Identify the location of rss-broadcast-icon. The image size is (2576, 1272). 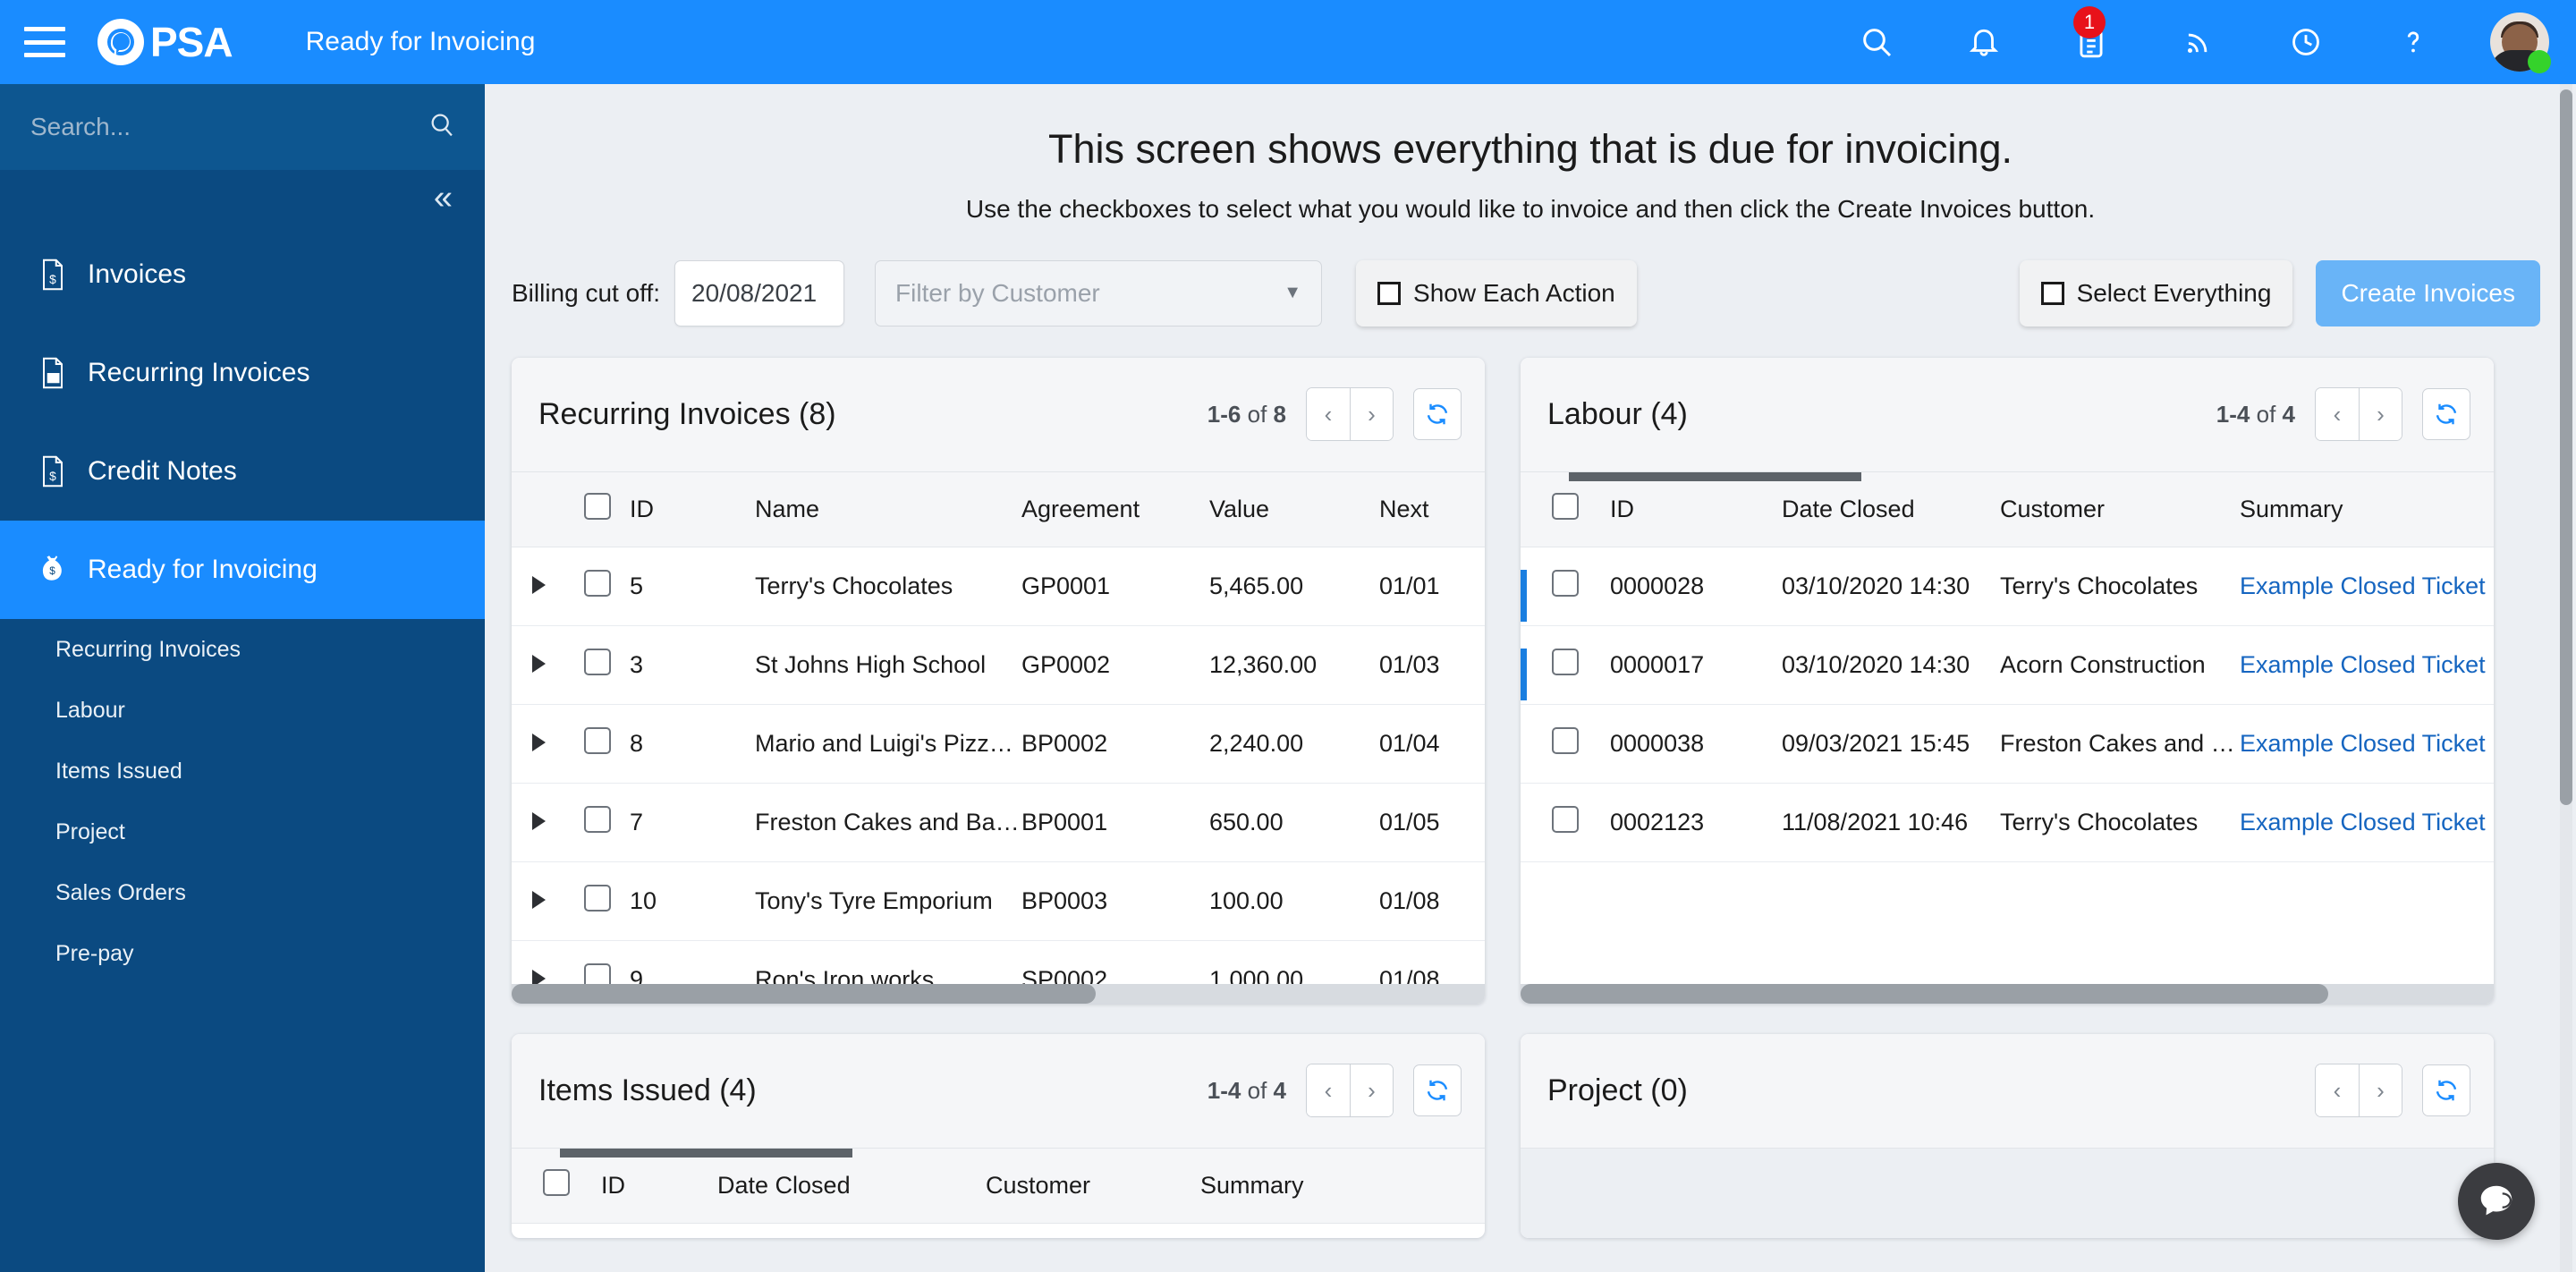
(2198, 42).